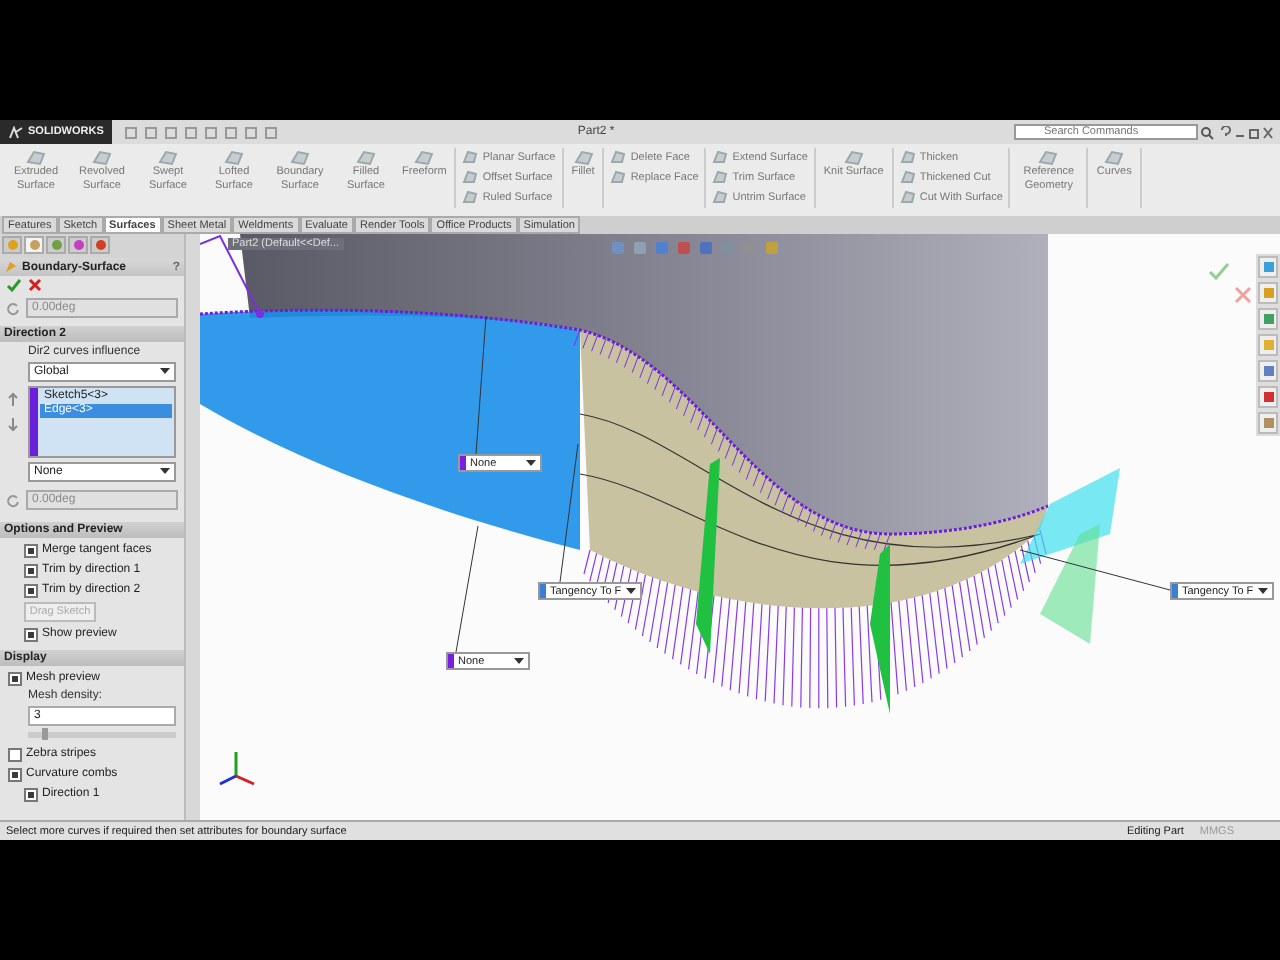 The height and width of the screenshot is (960, 1280). Describe the element at coordinates (13, 399) in the screenshot. I see `move-up-icon` at that location.